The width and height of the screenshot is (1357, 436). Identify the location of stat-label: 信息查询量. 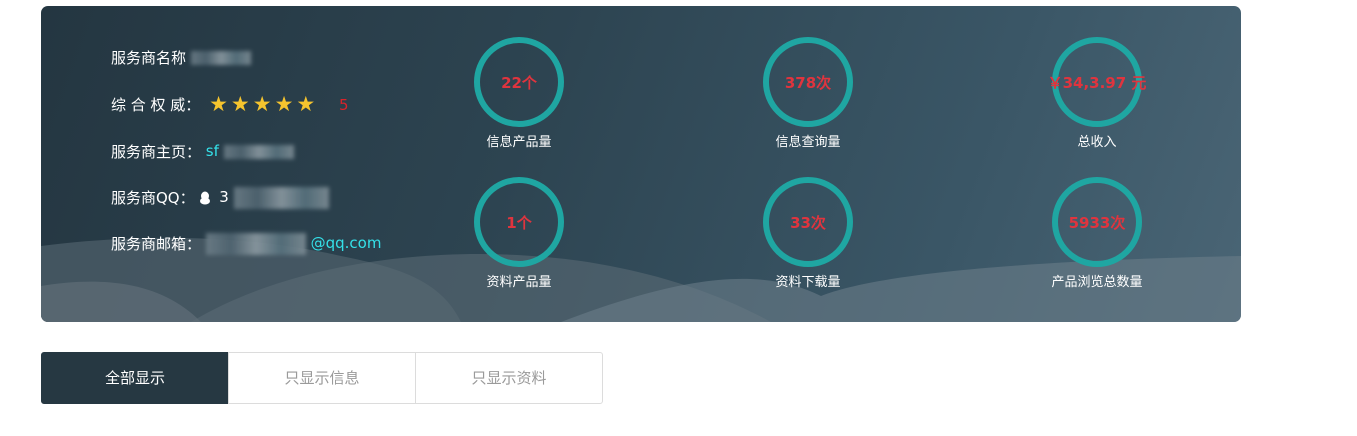
(808, 142).